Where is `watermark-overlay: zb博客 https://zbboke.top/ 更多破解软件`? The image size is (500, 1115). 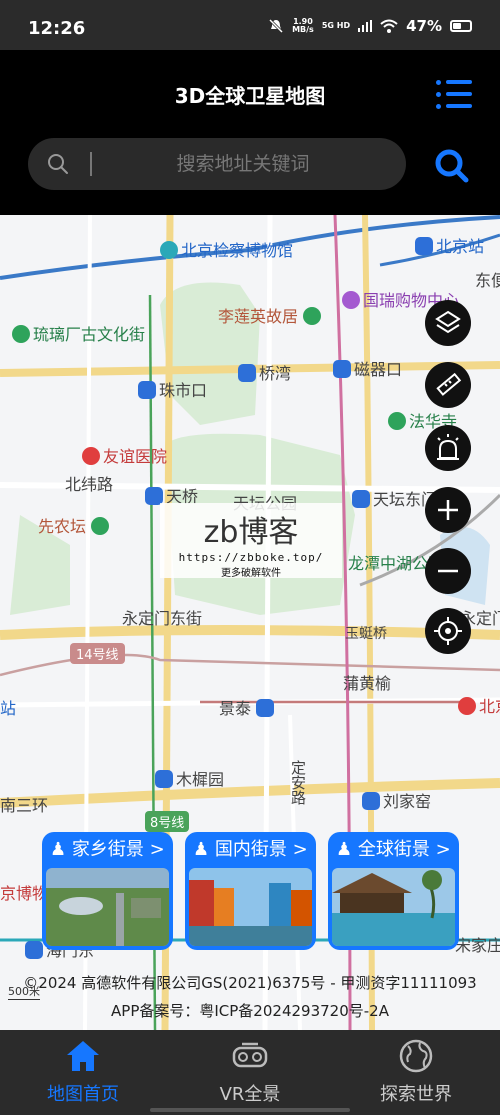 watermark-overlay: zb博客 https://zbboke.top/ 更多破解软件 is located at coordinates (251, 541).